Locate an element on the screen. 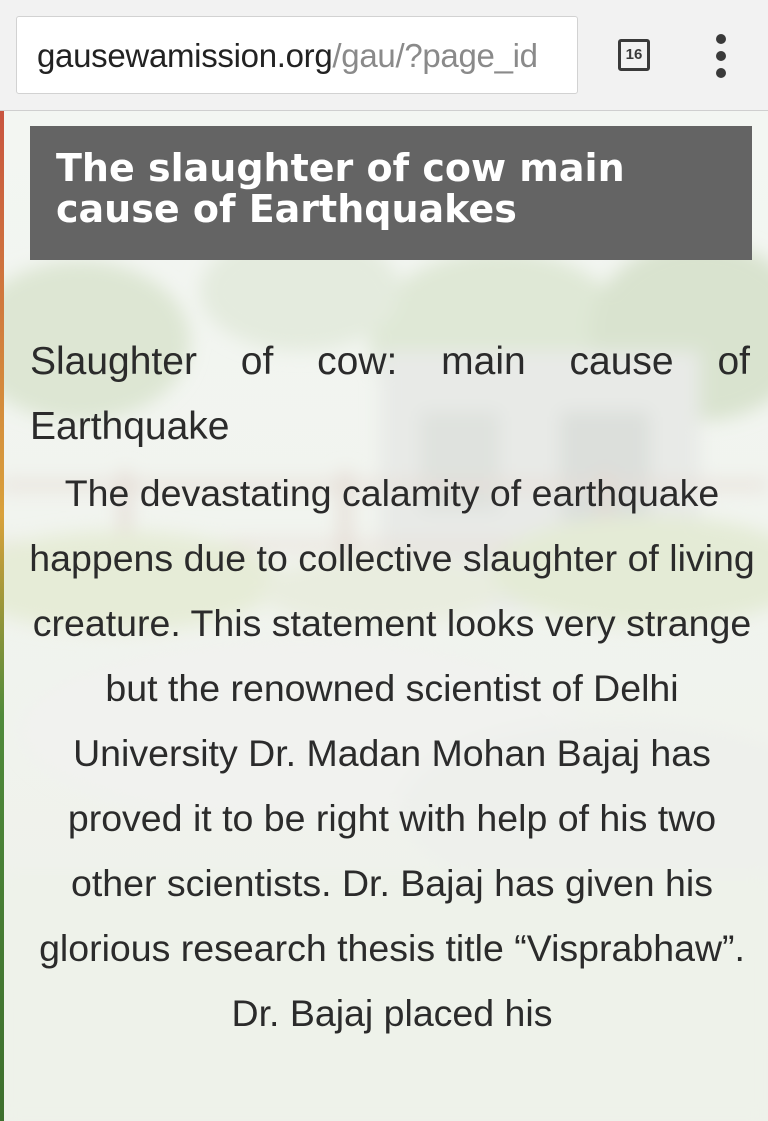 This screenshot has height=1121, width=768. url-host: gausewamission.org is located at coordinates (185, 55).